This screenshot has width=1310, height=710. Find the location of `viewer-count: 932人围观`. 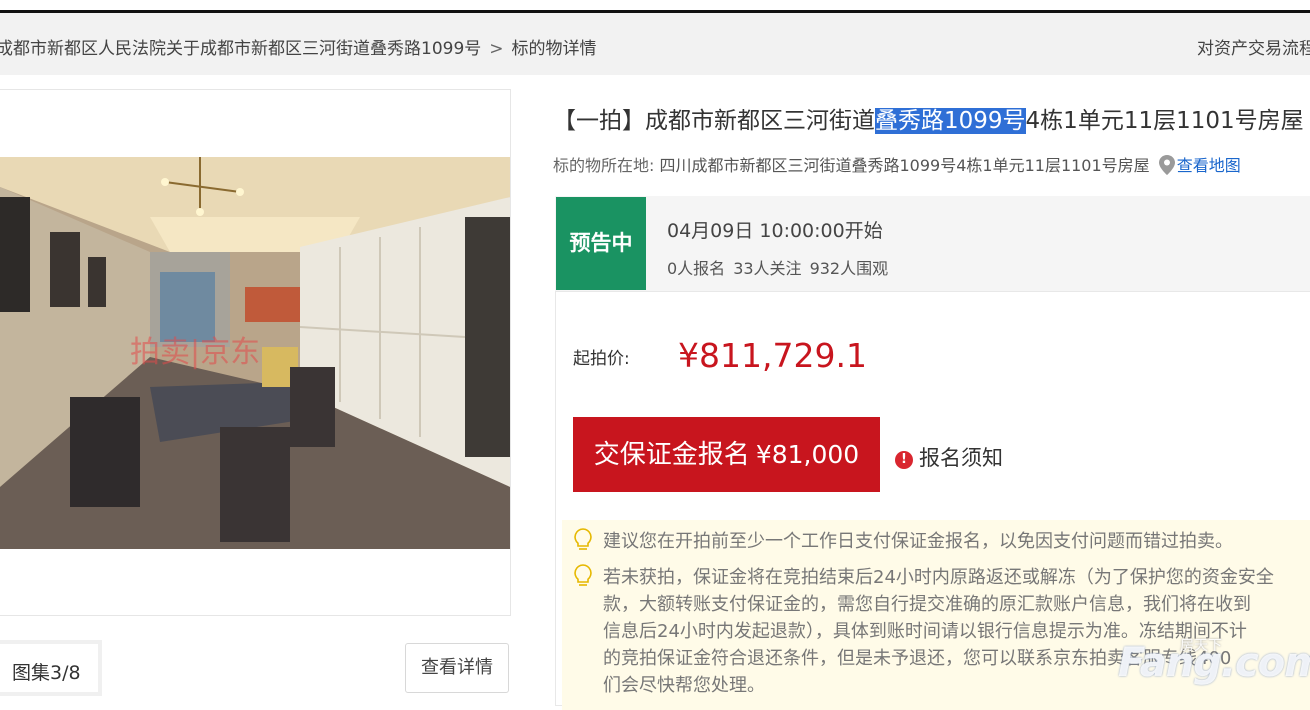

viewer-count: 932人围观 is located at coordinates (849, 268).